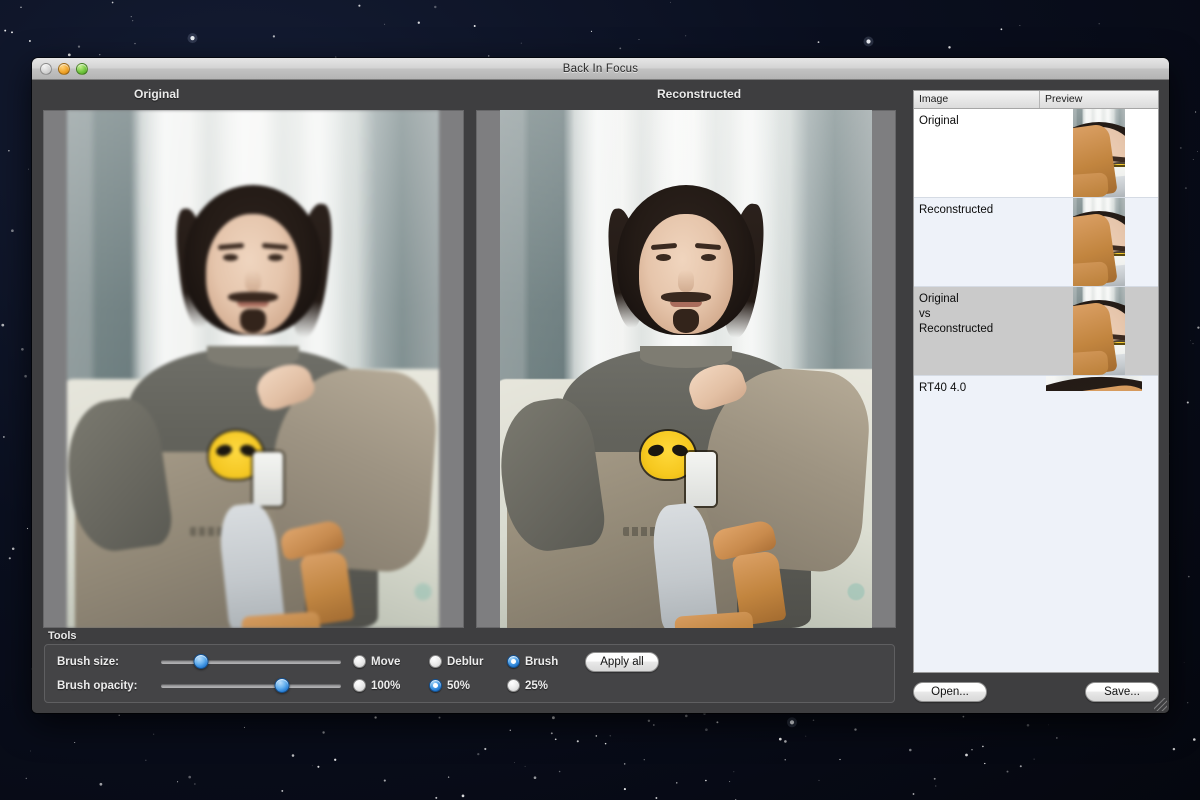 The height and width of the screenshot is (800, 1200). Describe the element at coordinates (97, 685) in the screenshot. I see `brush-opacity-label: Brush opacity:` at that location.